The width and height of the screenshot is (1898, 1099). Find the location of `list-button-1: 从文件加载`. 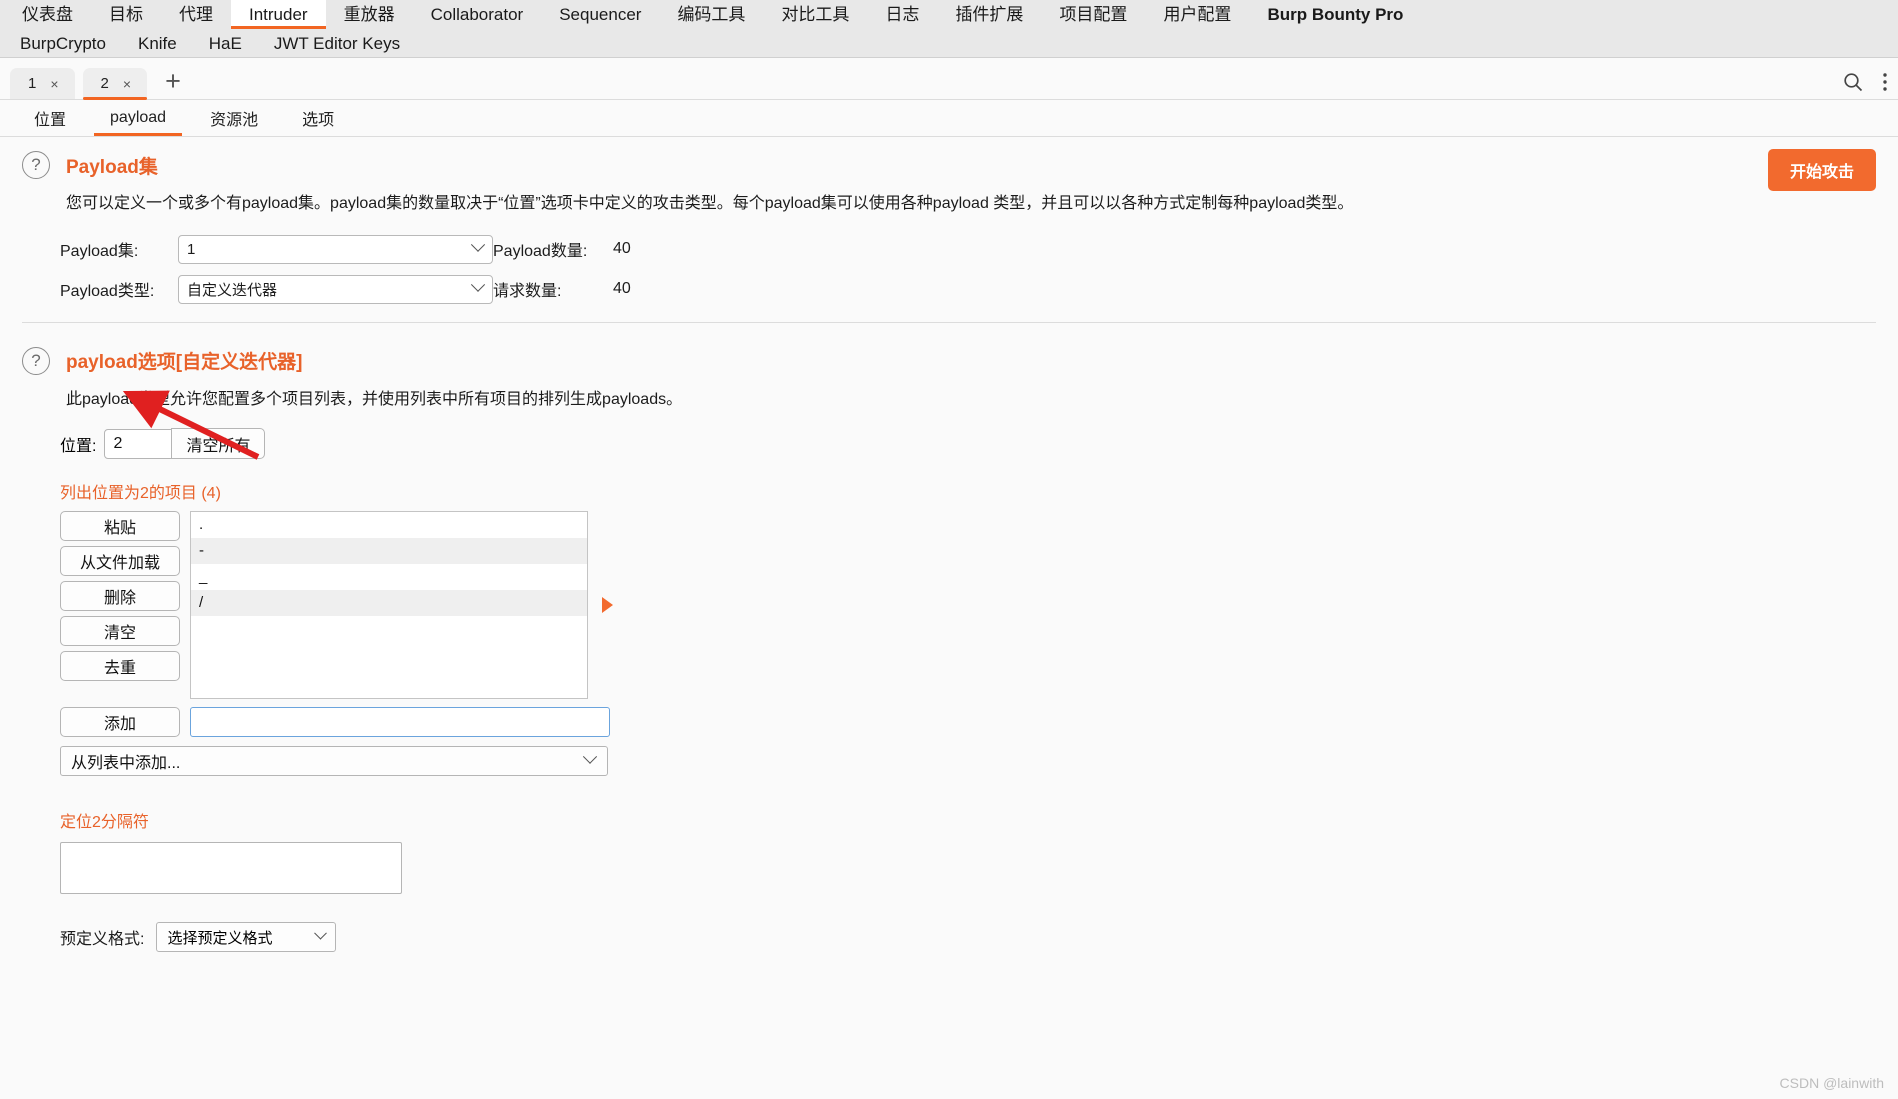

list-button-1: 从文件加载 is located at coordinates (120, 561).